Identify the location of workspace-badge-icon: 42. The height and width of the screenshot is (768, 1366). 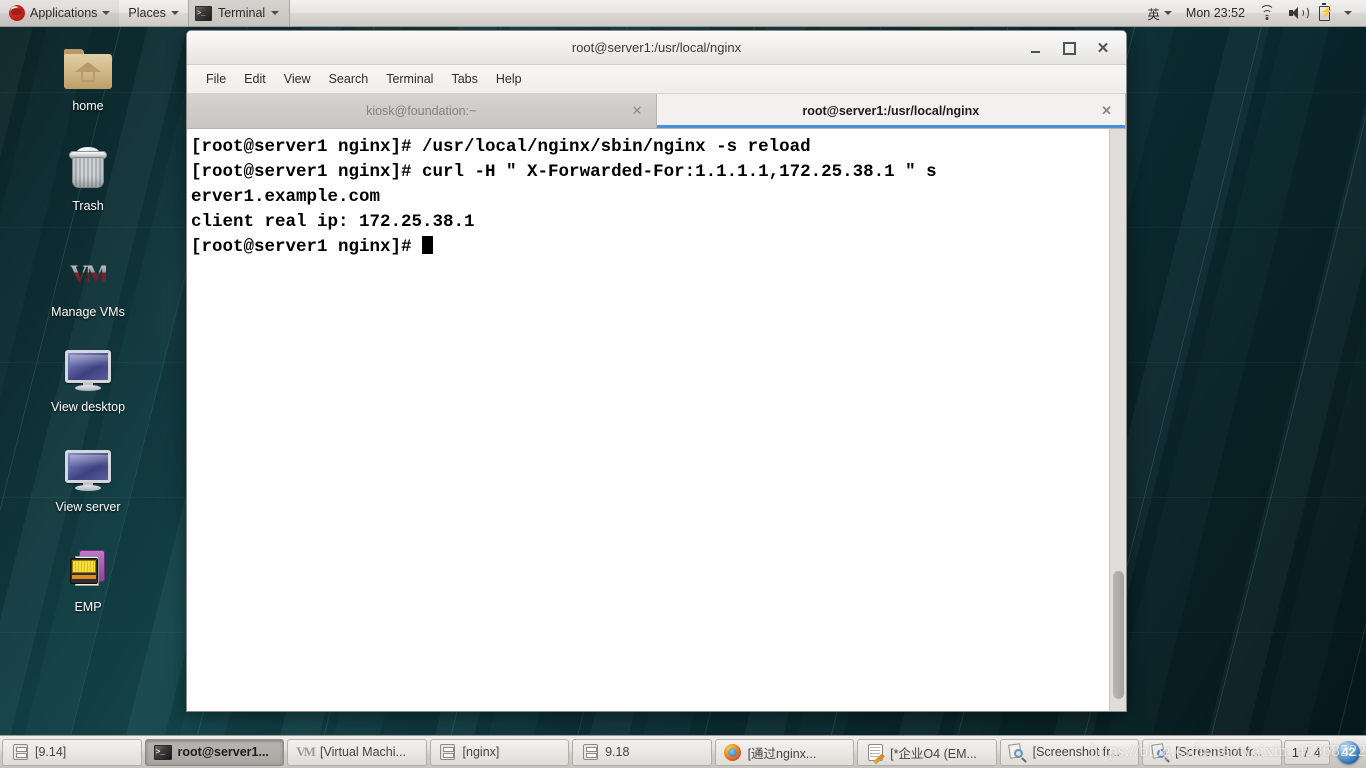
(1348, 752).